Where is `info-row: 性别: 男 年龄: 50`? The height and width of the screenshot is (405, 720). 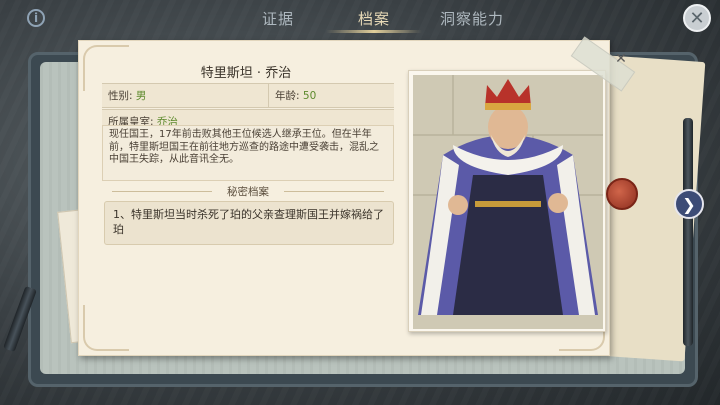 info-row: 性别: 男 年龄: 50 is located at coordinates (248, 95).